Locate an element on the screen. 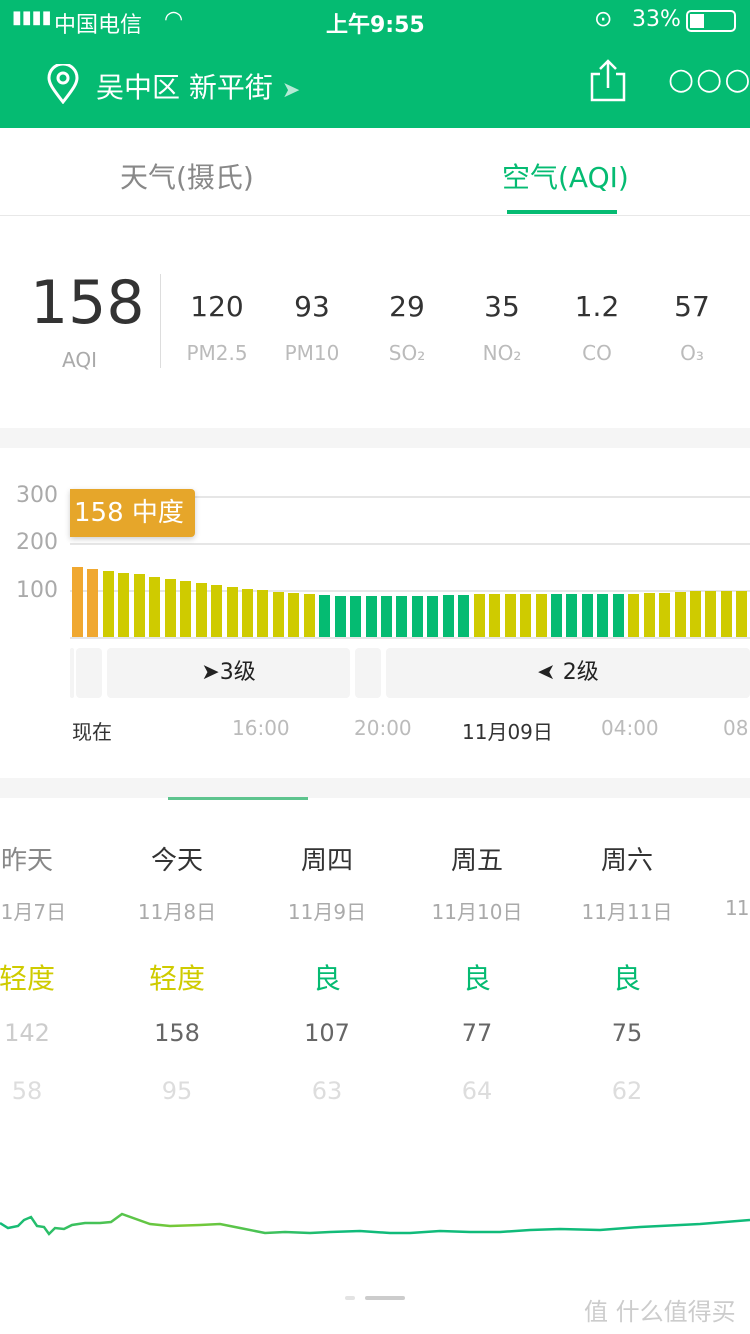 This screenshot has height=1334, width=750. app-header: ▮▮▮▮ 中国电信 ◠ 上午9:55 ⊙ 33% 吴中区 新平街 ➤ ○○○ is located at coordinates (375, 64).